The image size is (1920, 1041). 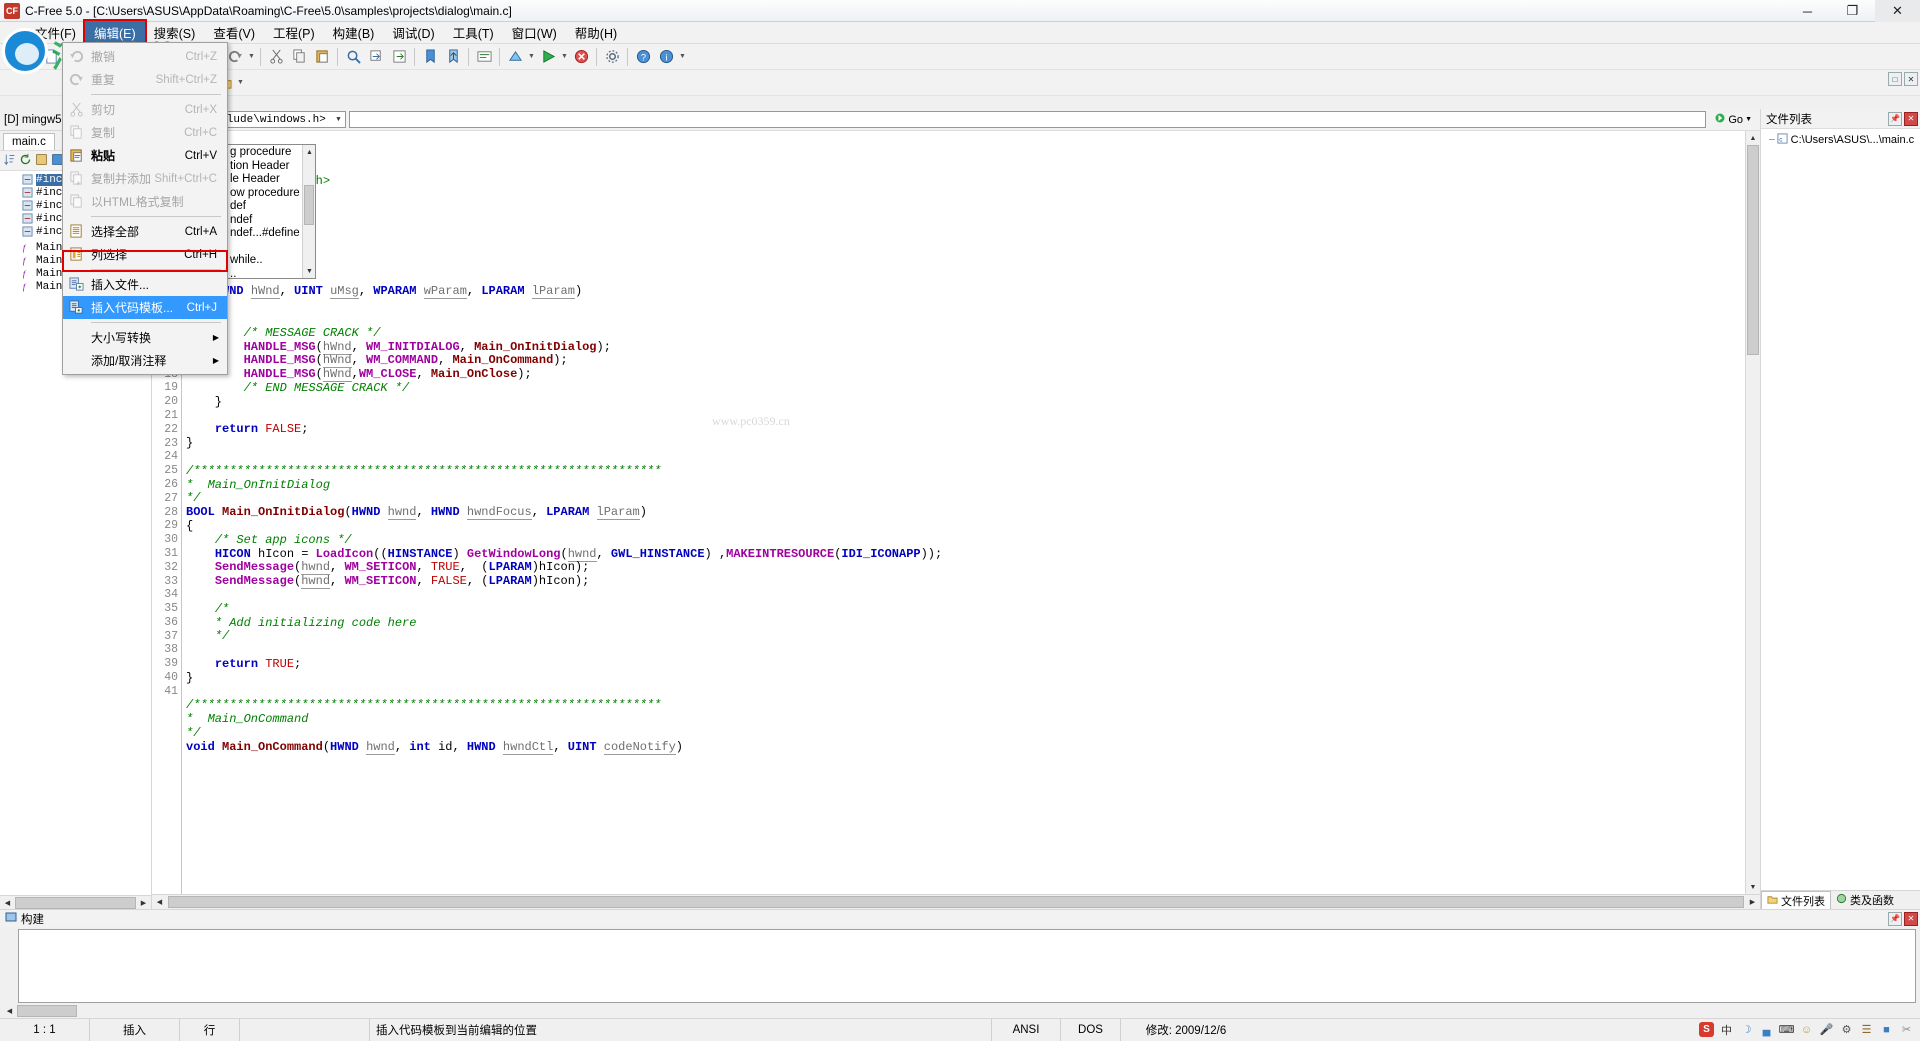 What do you see at coordinates (114, 32) in the screenshot?
I see `menu-edit: 编辑(E)` at bounding box center [114, 32].